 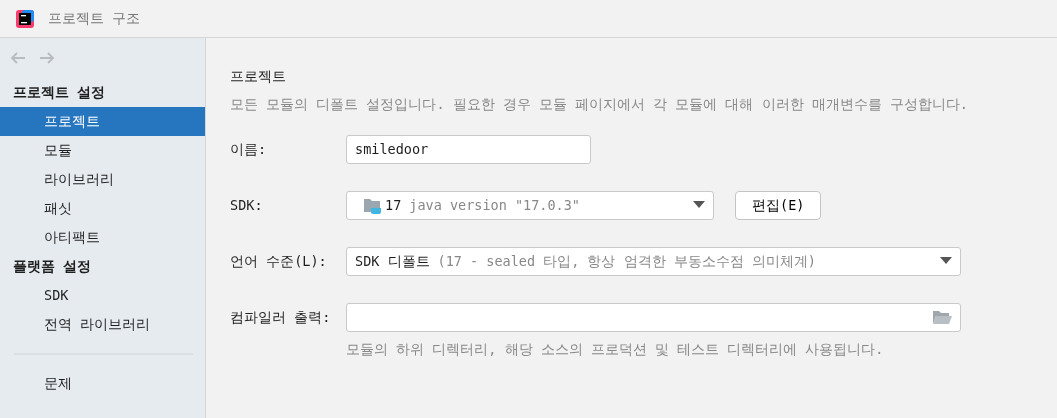 I want to click on hint-text: 모듈의 하위 디렉터리, 해당 소스의 프로덕션 및 테스트 디렉터리에 사용됩니다., so click(x=615, y=349).